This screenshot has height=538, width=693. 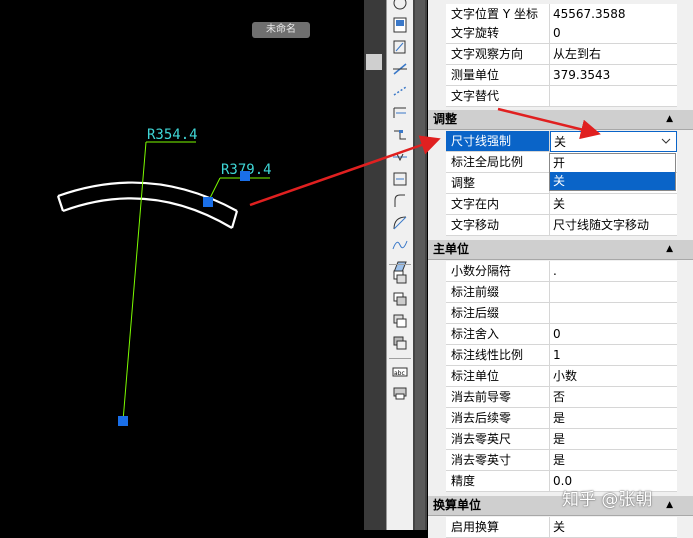 I want to click on dropdown-option-on: 开, so click(x=612, y=163).